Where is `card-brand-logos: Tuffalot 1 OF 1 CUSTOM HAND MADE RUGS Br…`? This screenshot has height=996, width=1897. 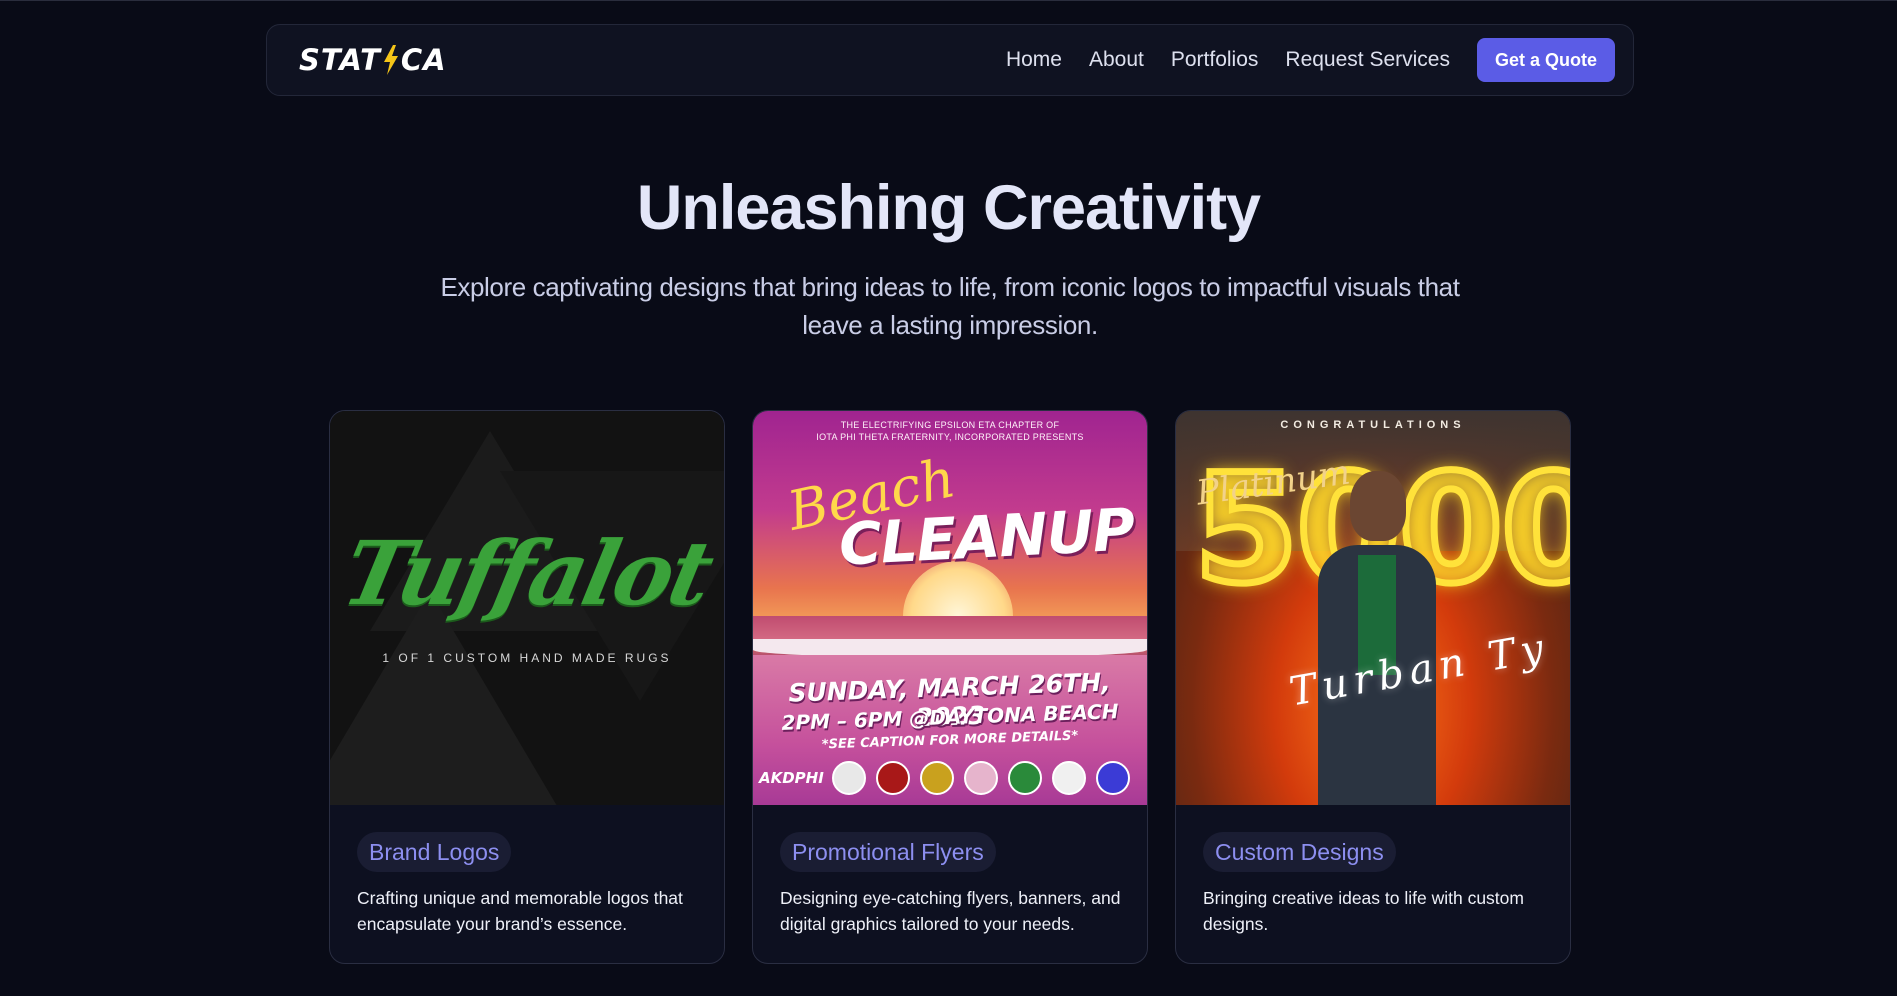 card-brand-logos: Tuffalot 1 OF 1 CUSTOM HAND MADE RUGS Br… is located at coordinates (527, 687).